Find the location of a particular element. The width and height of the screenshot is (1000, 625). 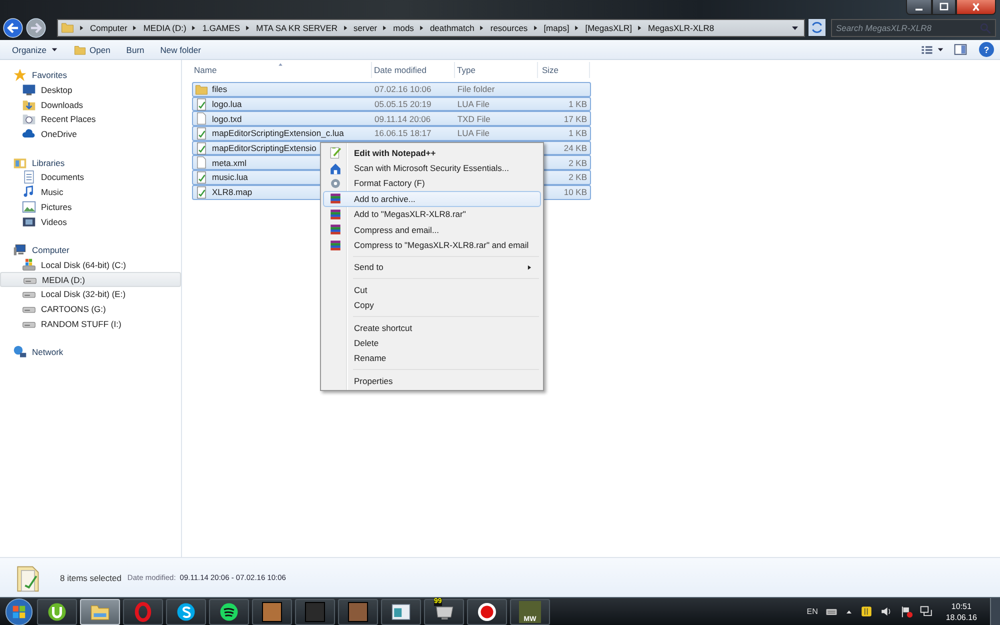

list-view-icon is located at coordinates (927, 50).